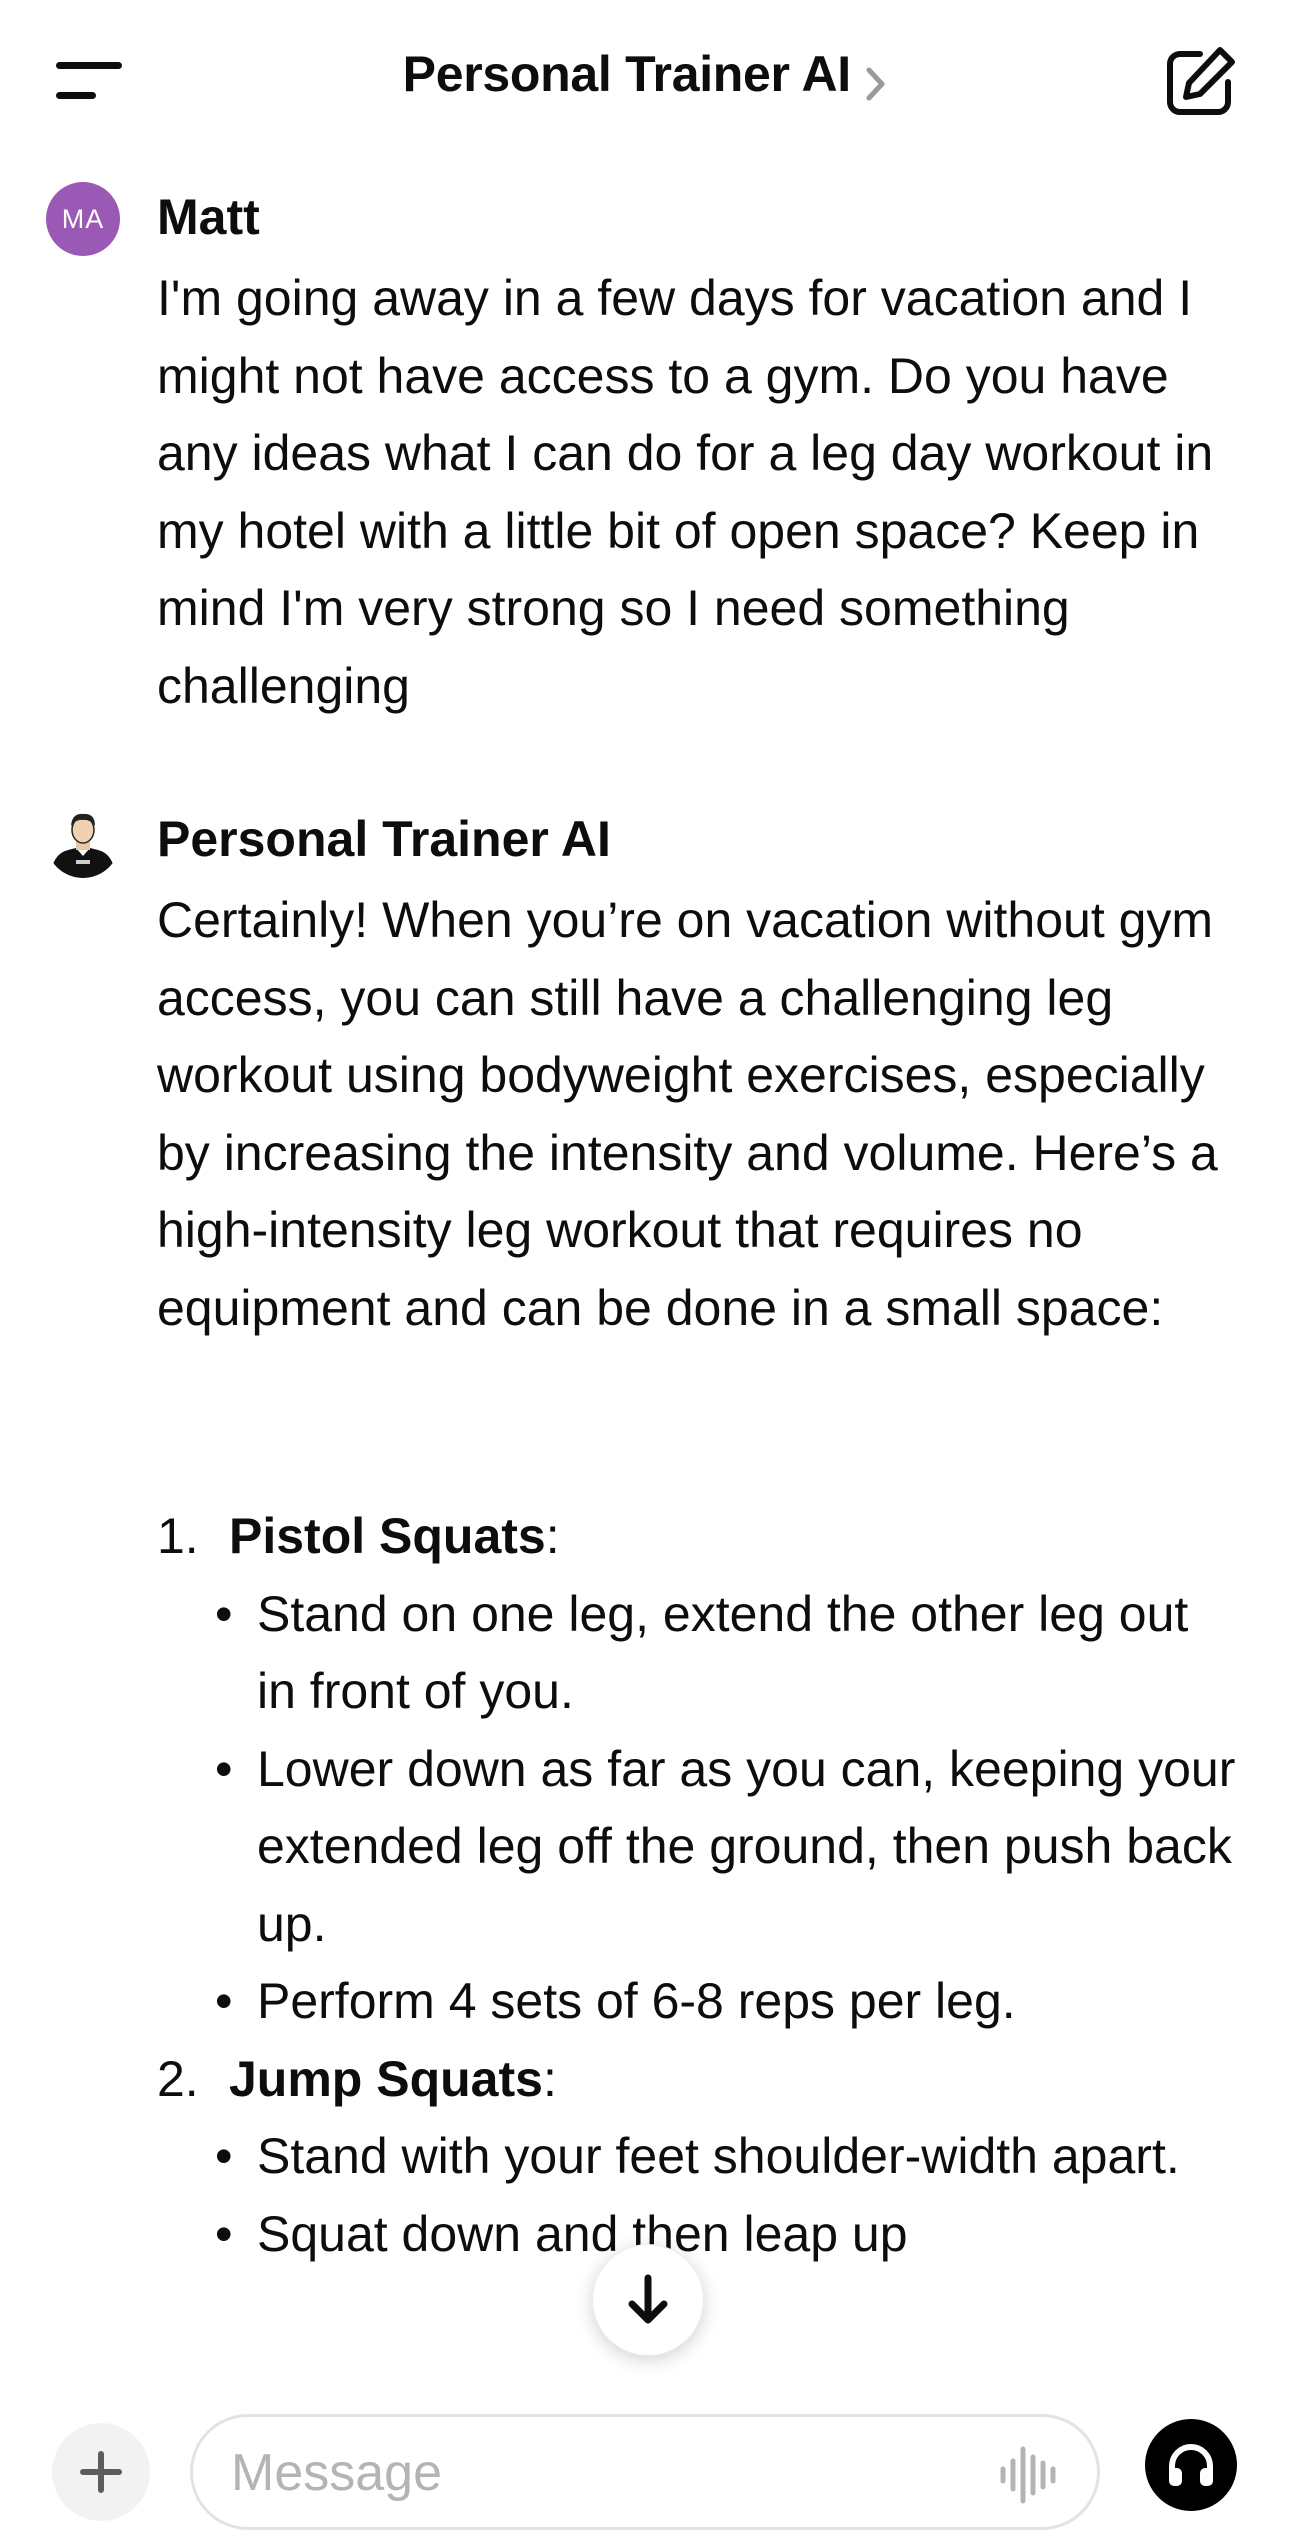  I want to click on scroll-to-bottom-button, so click(648, 2300).